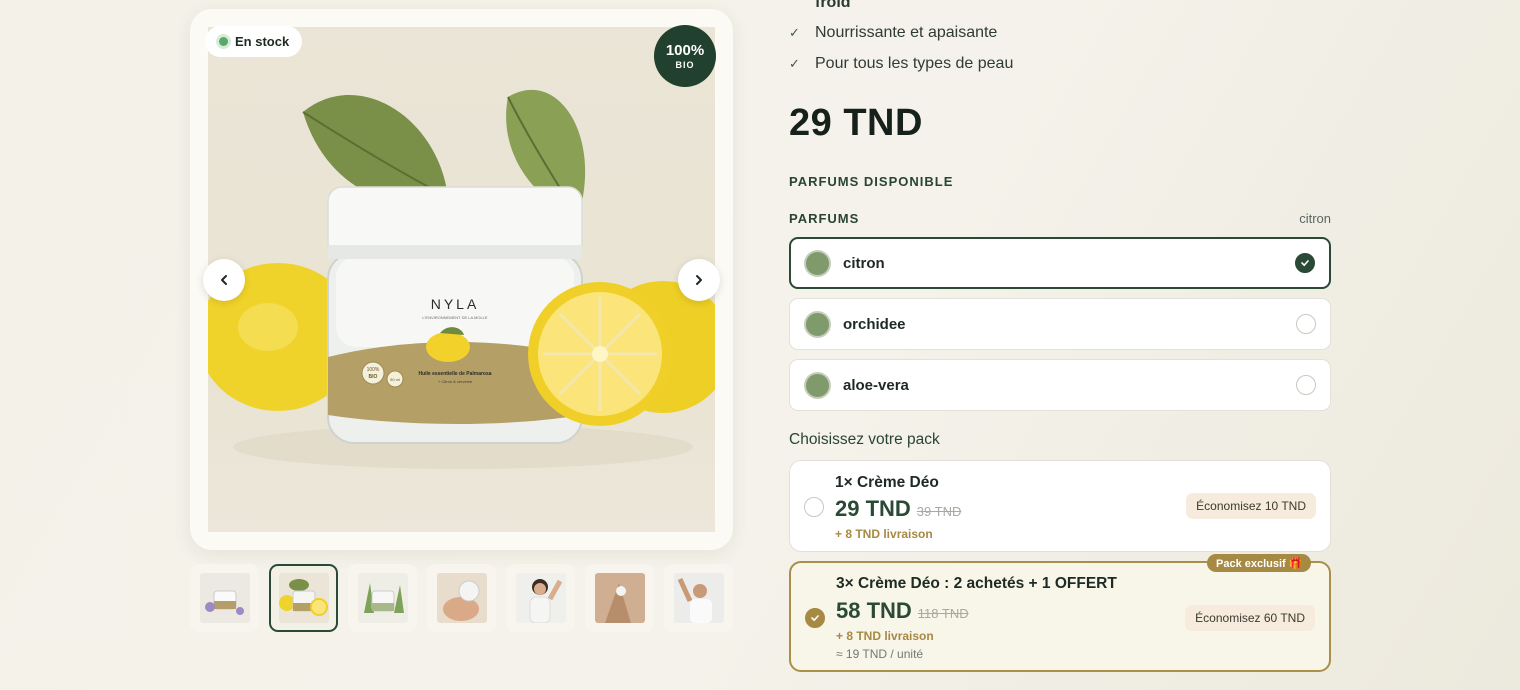  What do you see at coordinates (914, 63) in the screenshot?
I see `feature-text: Pour tous les types de peau` at bounding box center [914, 63].